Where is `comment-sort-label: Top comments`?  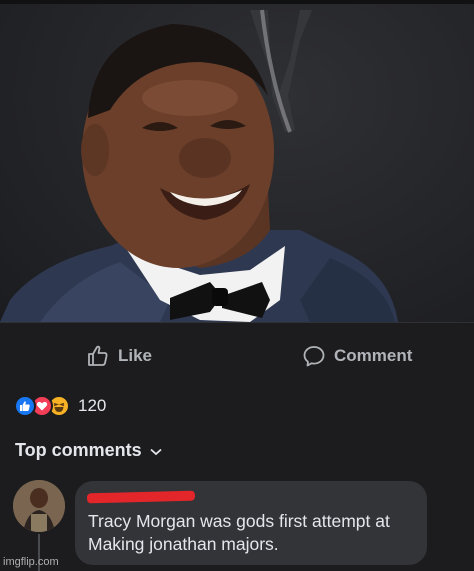
comment-sort-label: Top comments is located at coordinates (78, 450).